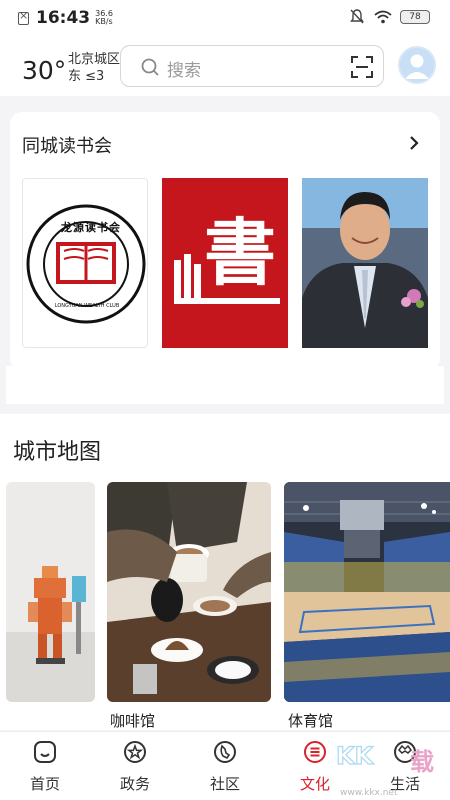  I want to click on network-speed: 36.6 KB/s, so click(104, 17).